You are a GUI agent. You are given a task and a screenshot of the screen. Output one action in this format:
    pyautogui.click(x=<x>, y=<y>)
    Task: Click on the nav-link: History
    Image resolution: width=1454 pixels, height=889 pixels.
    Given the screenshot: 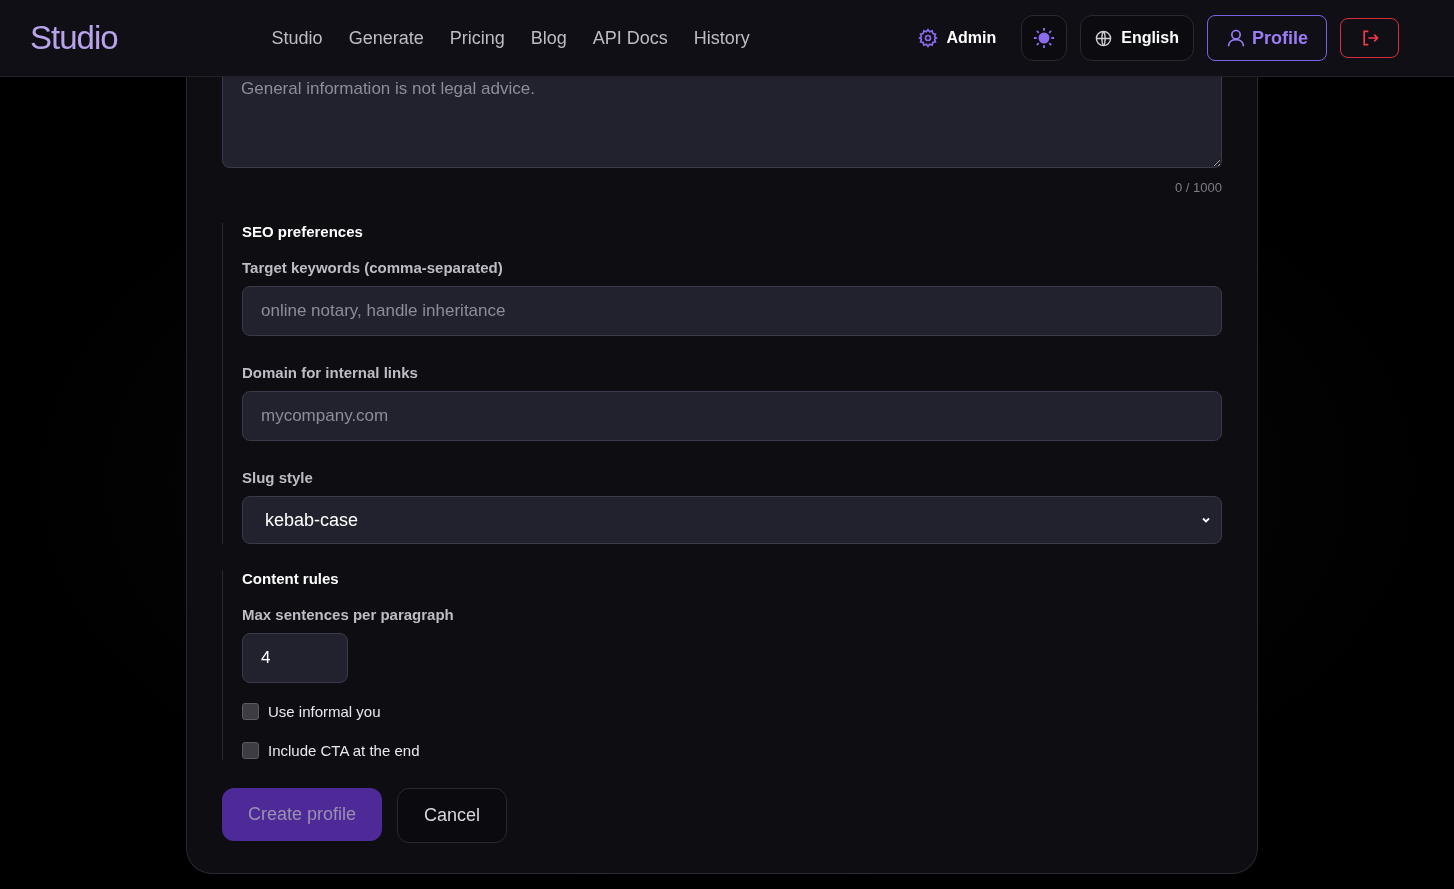 What is the action you would take?
    pyautogui.click(x=721, y=38)
    